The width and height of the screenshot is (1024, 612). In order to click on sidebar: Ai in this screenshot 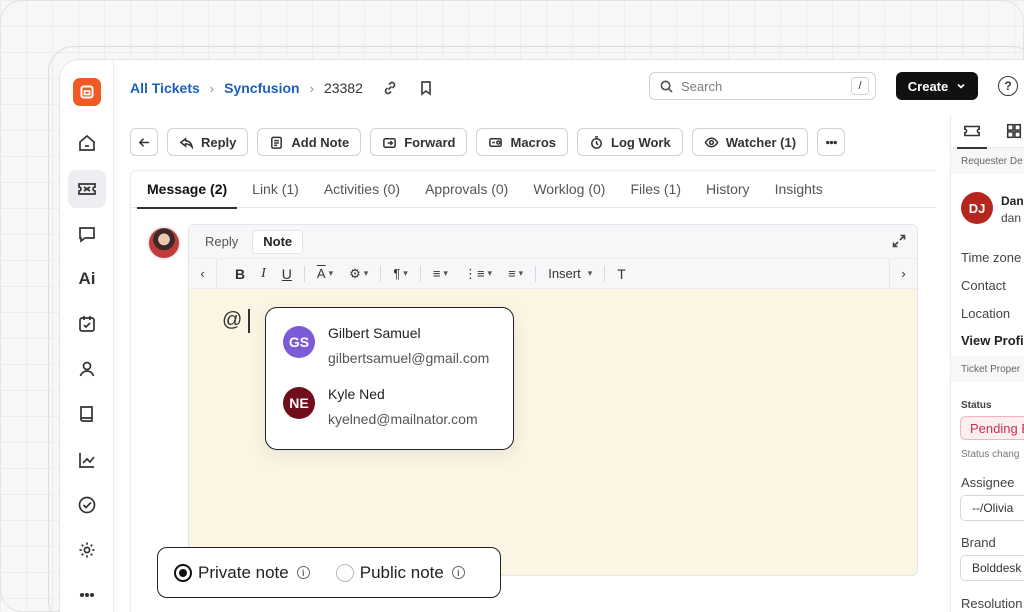, I will do `click(87, 336)`.